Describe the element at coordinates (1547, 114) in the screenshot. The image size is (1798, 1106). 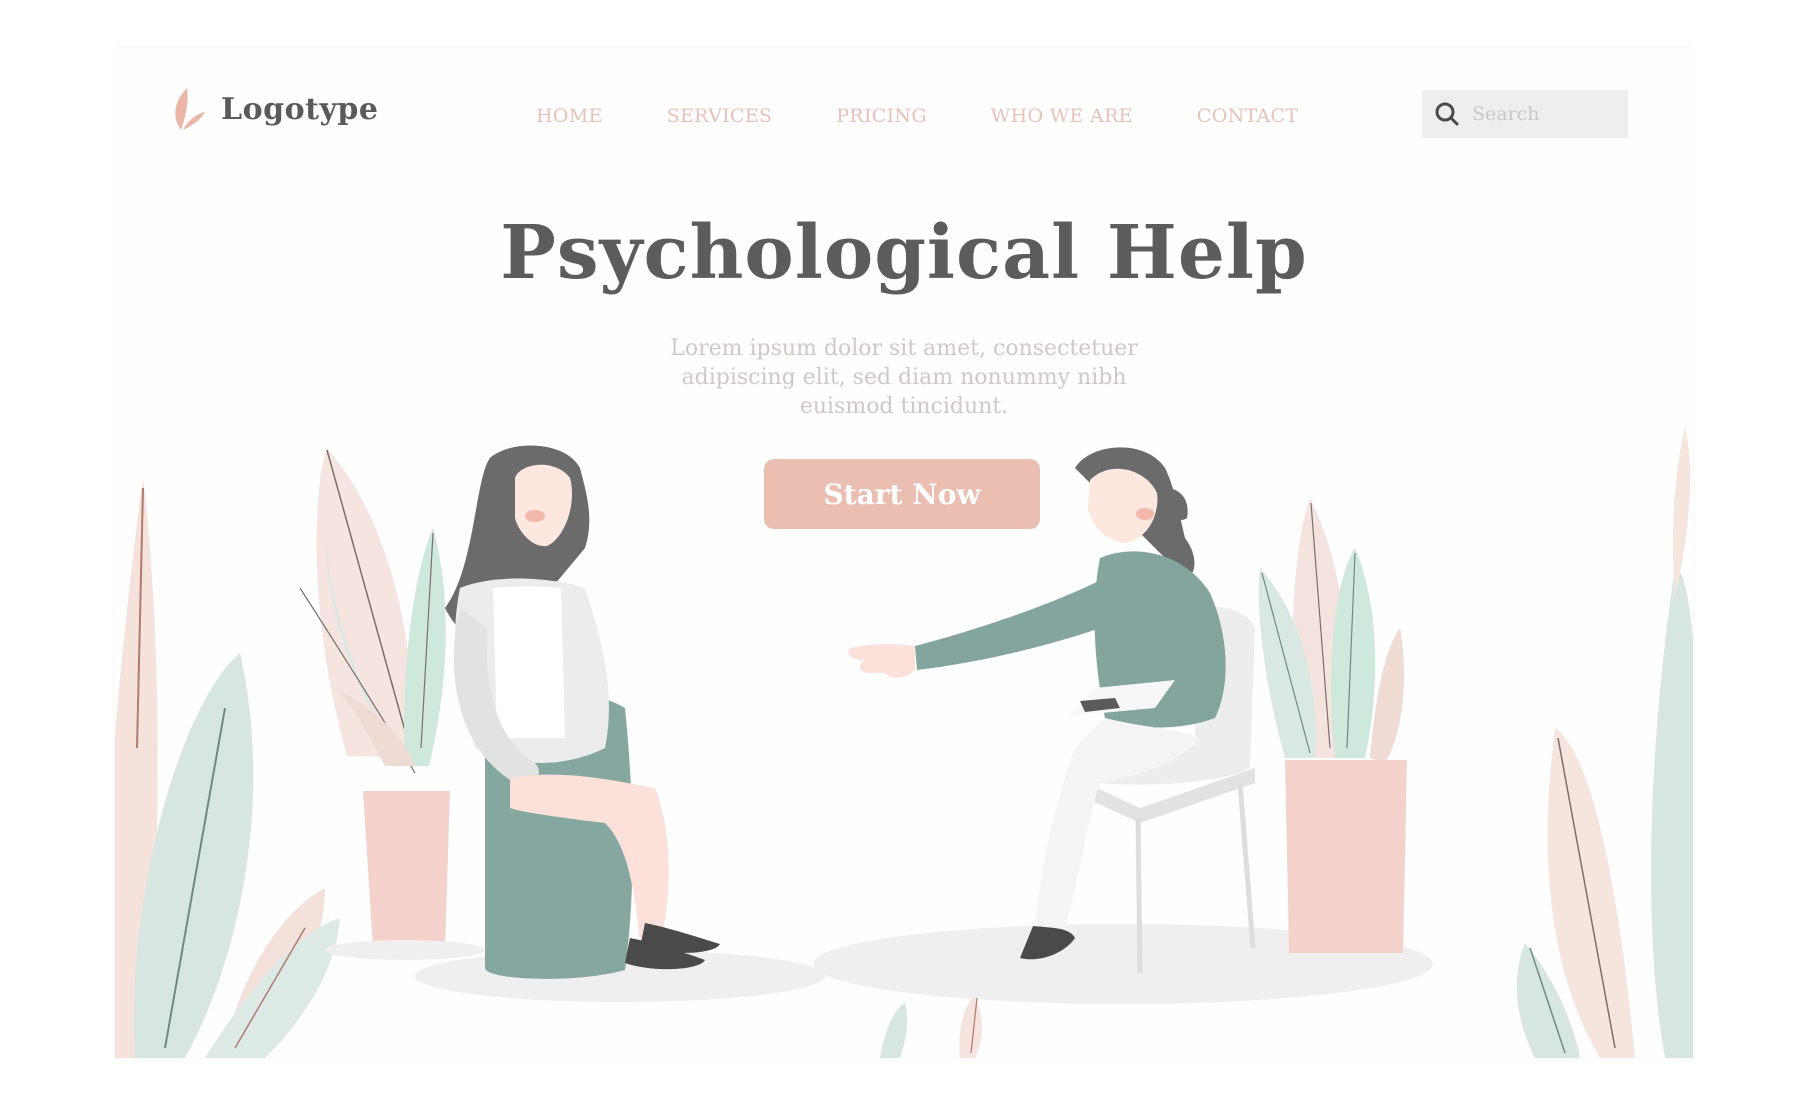
I see `search-input` at that location.